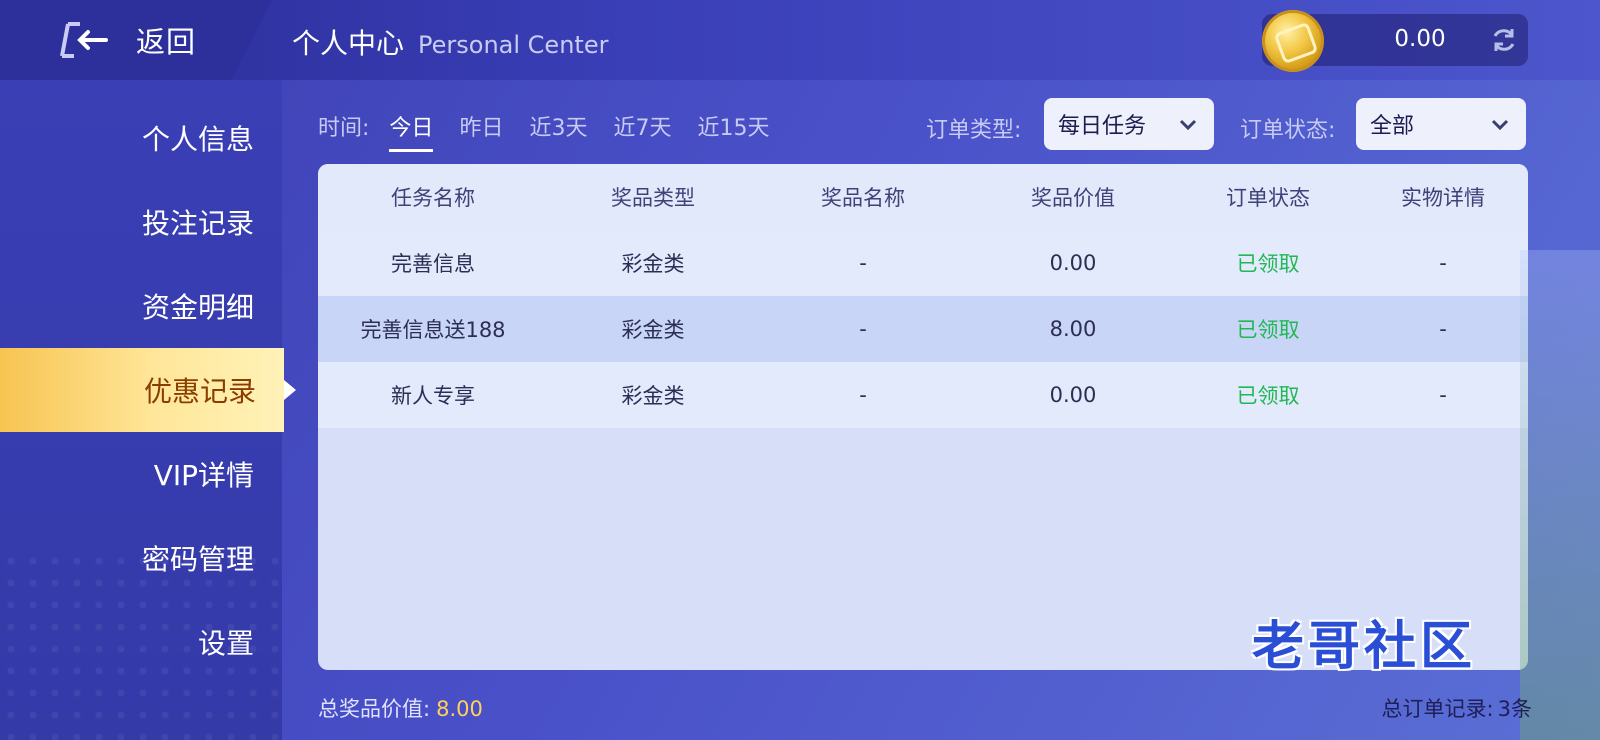 Image resolution: width=1600 pixels, height=740 pixels. What do you see at coordinates (974, 130) in the screenshot?
I see `order-type-label: 订单类型:` at bounding box center [974, 130].